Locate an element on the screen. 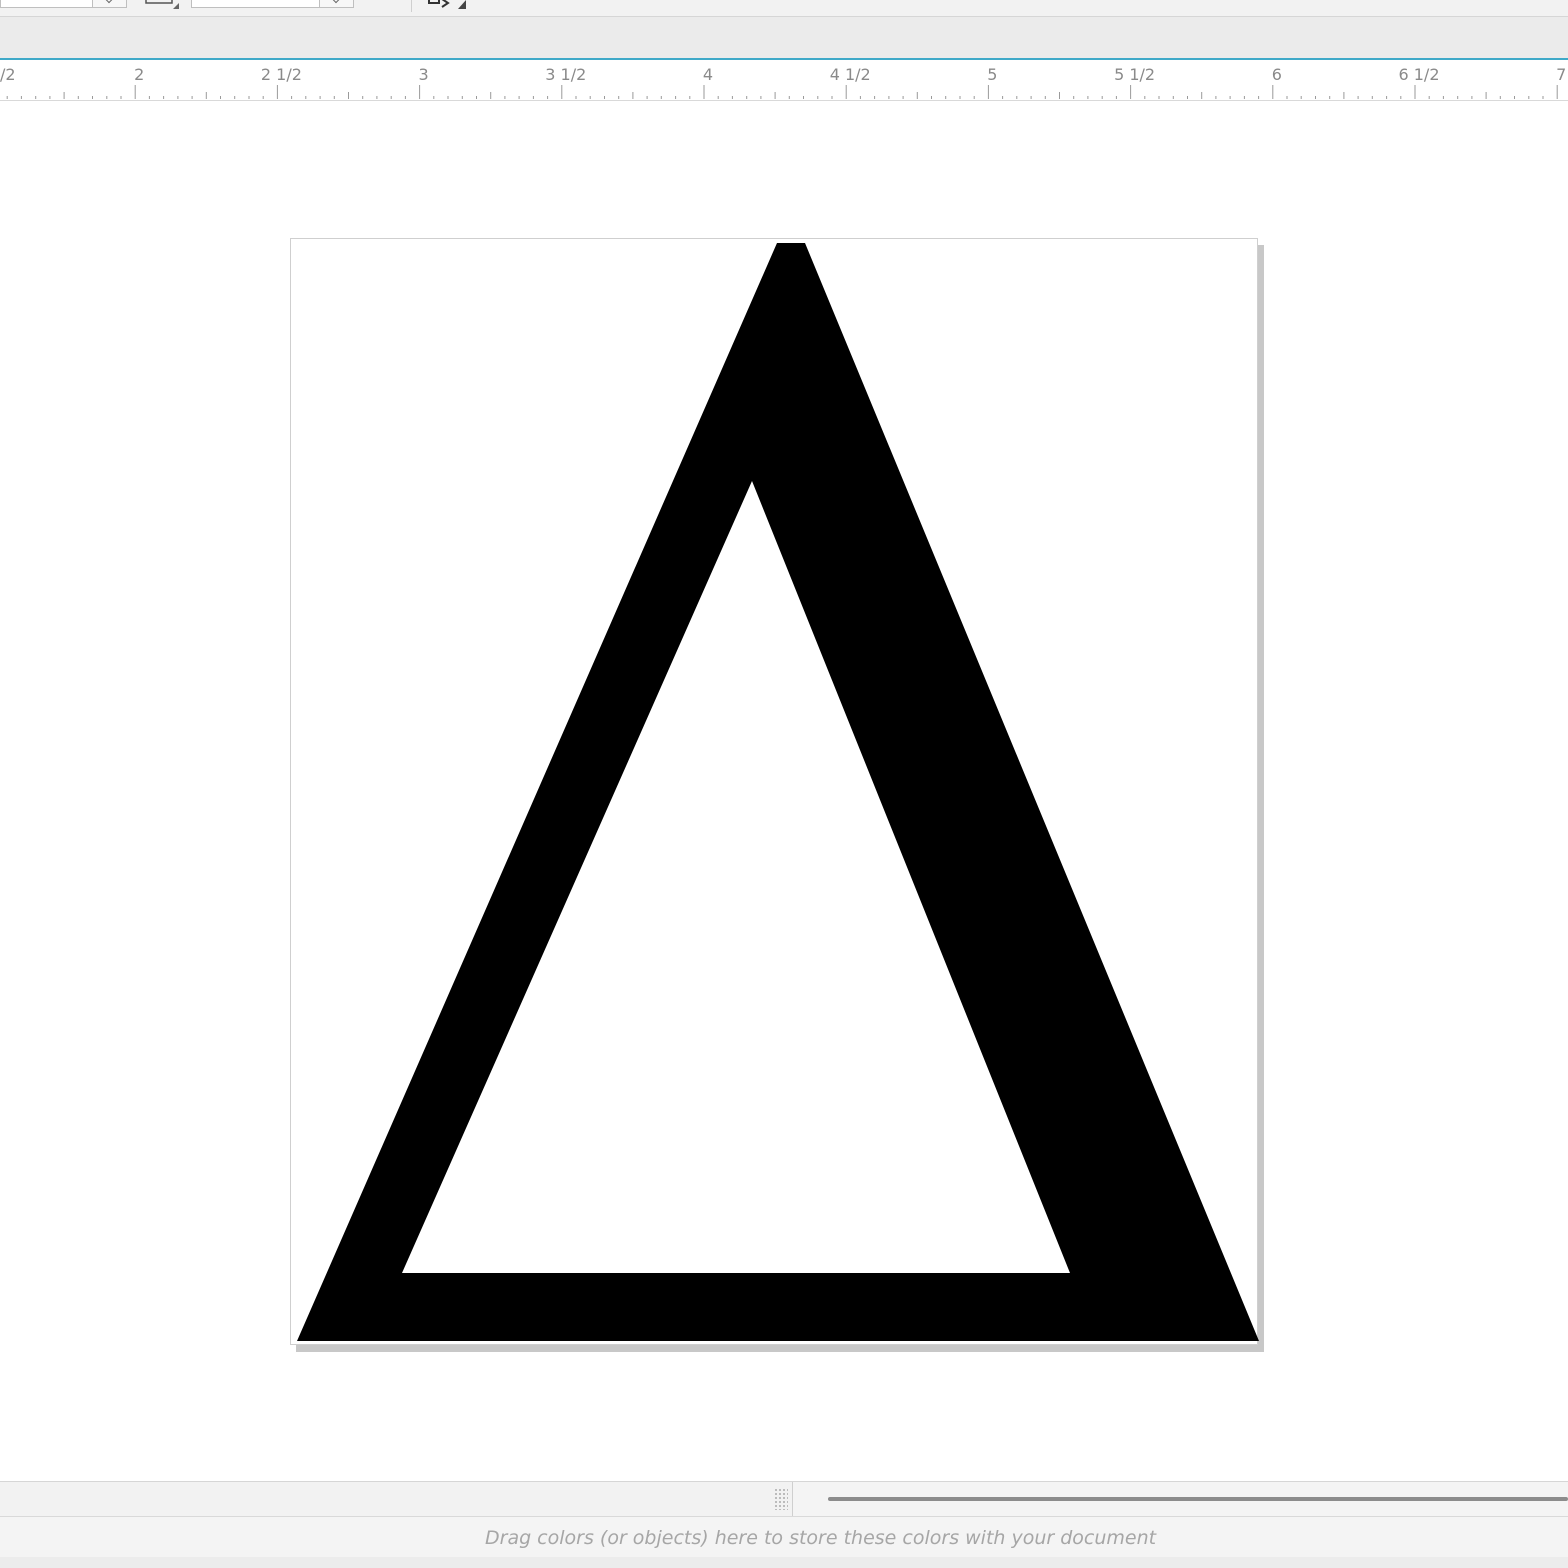 This screenshot has width=1568, height=1568. ruler-scale: /2 2 2 1/2 3 3 1/2 4 4 1/2 5 5 1/2 6 6 1/2 7 is located at coordinates (783, 82).